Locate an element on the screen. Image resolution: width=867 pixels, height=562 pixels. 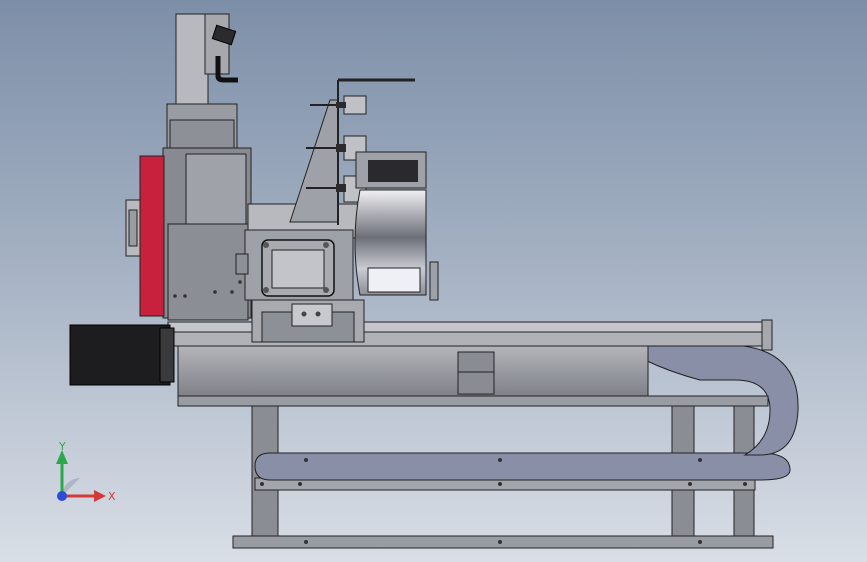
rail-end-cap is located at coordinates (767, 335).